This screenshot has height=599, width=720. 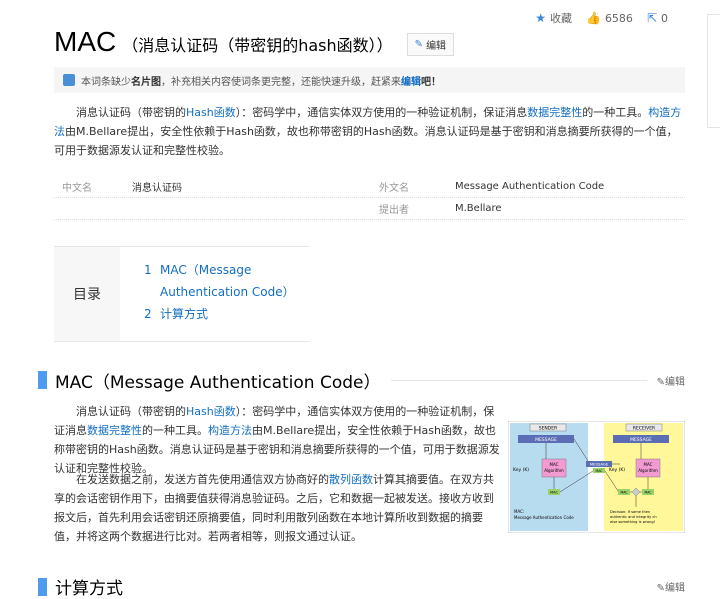 What do you see at coordinates (657, 18) in the screenshot?
I see `share-button: ⇱ 0` at bounding box center [657, 18].